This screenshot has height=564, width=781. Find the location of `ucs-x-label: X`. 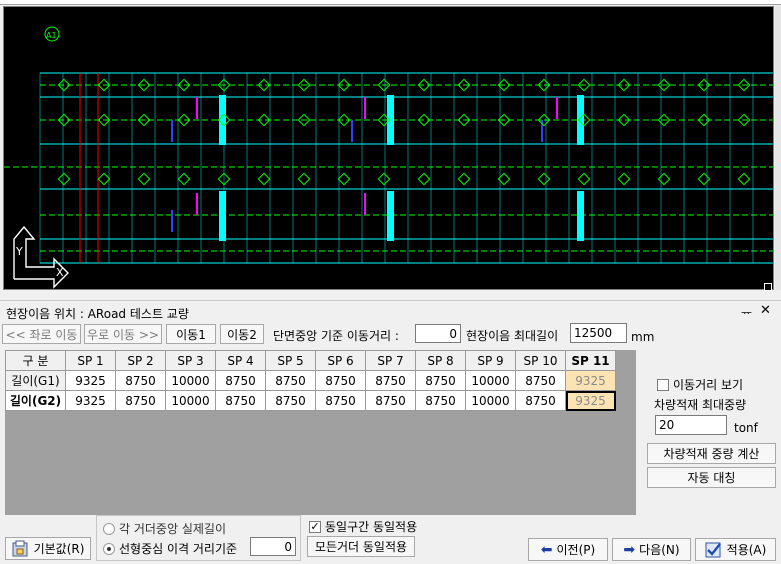

ucs-x-label: X is located at coordinates (60, 272).